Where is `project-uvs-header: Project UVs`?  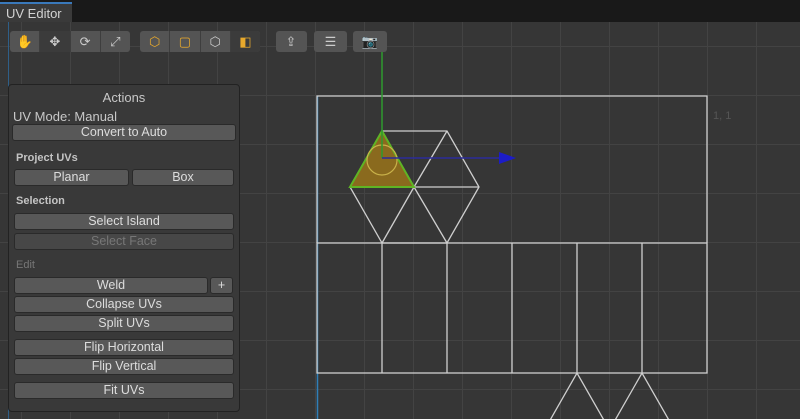
project-uvs-header: Project UVs is located at coordinates (47, 158).